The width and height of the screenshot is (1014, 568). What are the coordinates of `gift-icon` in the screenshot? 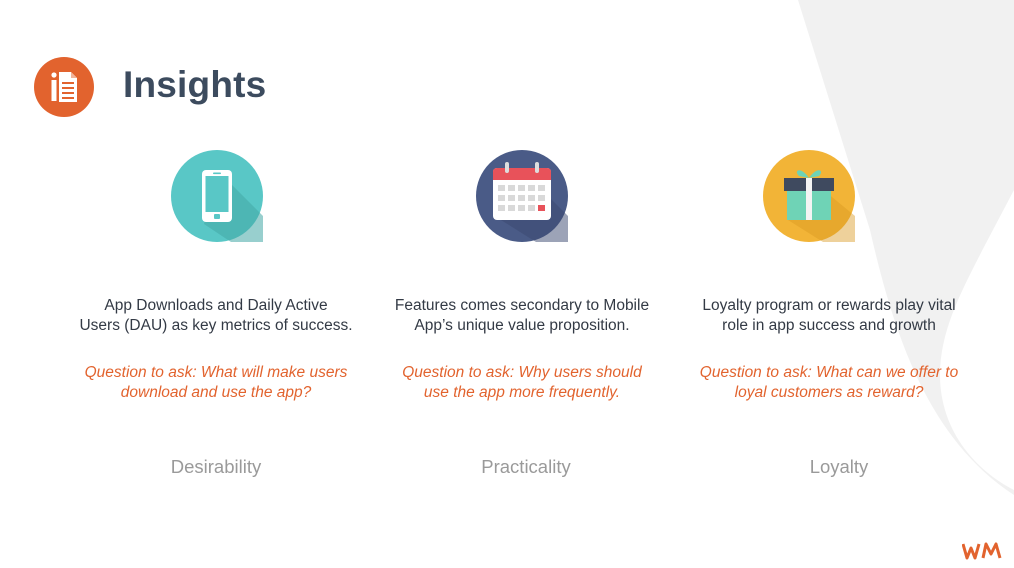 It's located at (809, 196).